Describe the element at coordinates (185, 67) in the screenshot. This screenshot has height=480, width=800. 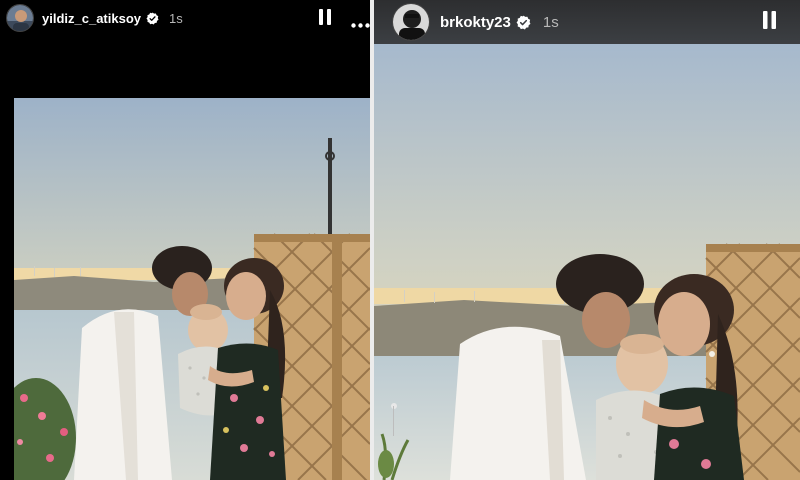
I see `story-letterbox` at that location.